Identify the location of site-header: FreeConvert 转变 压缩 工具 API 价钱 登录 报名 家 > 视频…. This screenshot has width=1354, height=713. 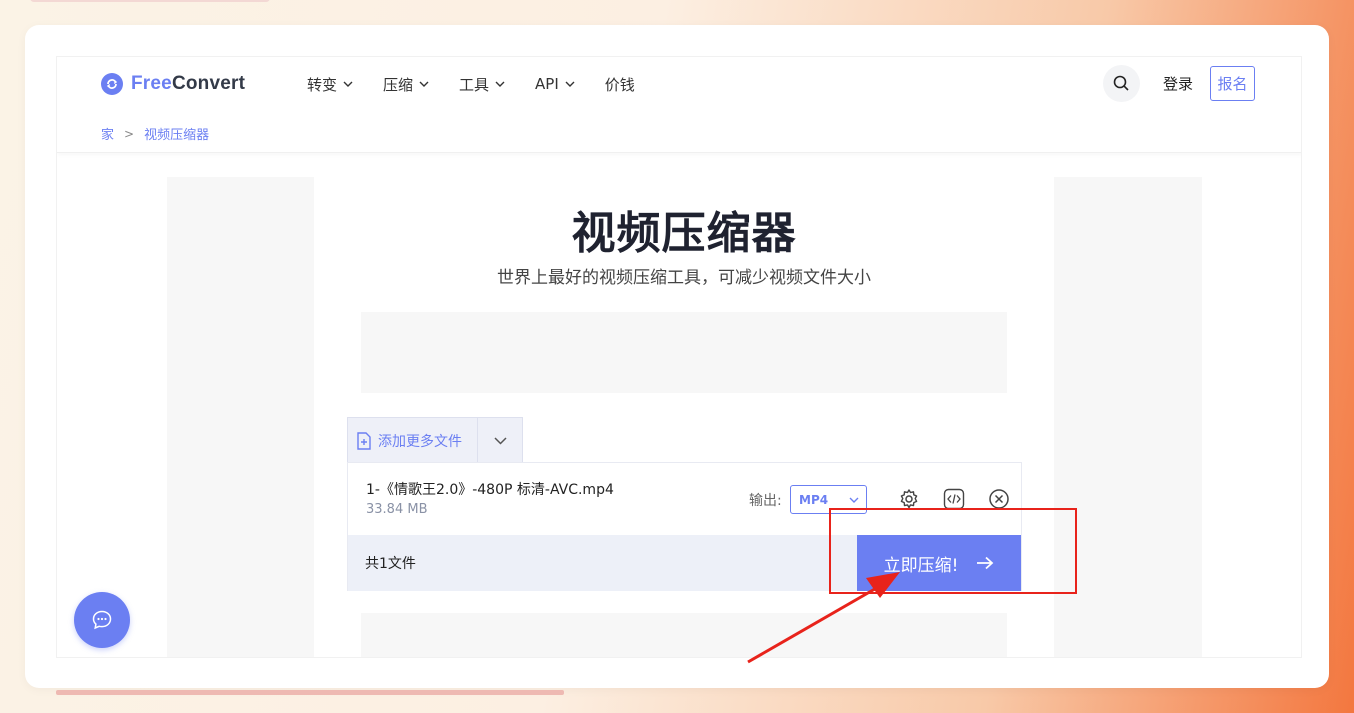
(679, 105).